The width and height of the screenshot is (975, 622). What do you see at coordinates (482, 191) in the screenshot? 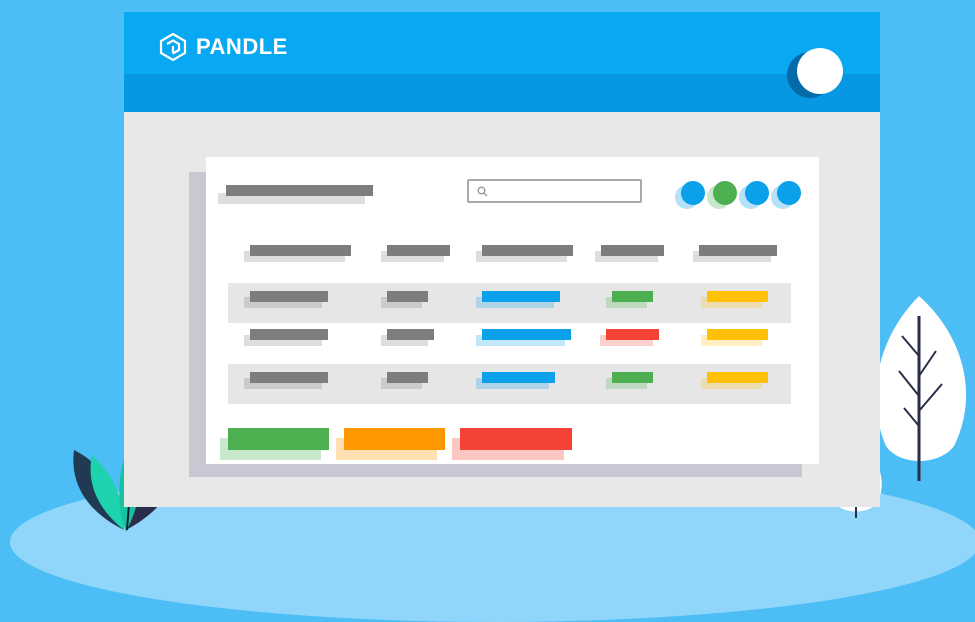
I see `search-icon` at bounding box center [482, 191].